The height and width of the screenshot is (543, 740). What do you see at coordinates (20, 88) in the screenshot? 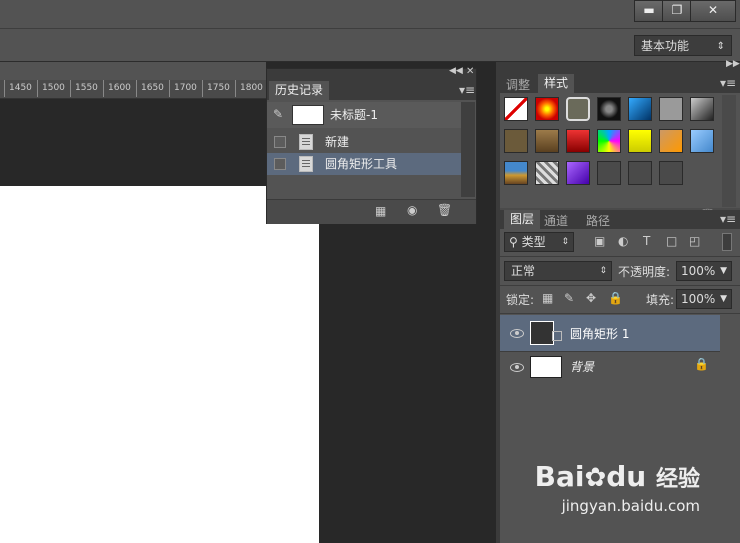
I see `ruler-tick-label: 1450` at bounding box center [20, 88].